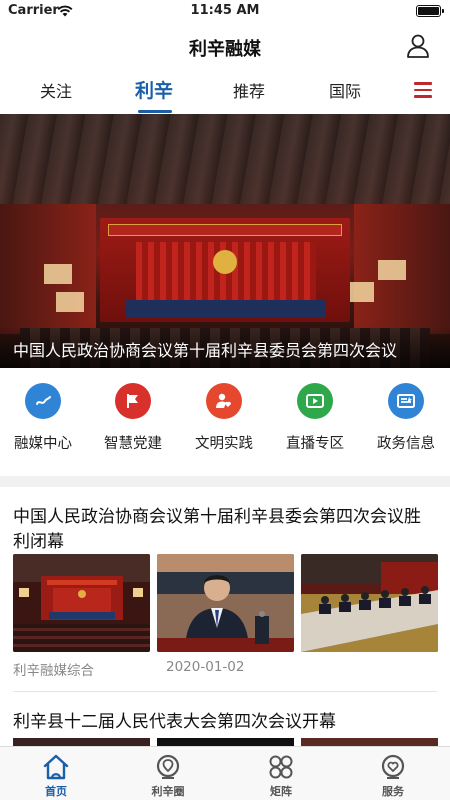 This screenshot has width=450, height=800. I want to click on tabbar-lixinquan: 利辛圈, so click(168, 776).